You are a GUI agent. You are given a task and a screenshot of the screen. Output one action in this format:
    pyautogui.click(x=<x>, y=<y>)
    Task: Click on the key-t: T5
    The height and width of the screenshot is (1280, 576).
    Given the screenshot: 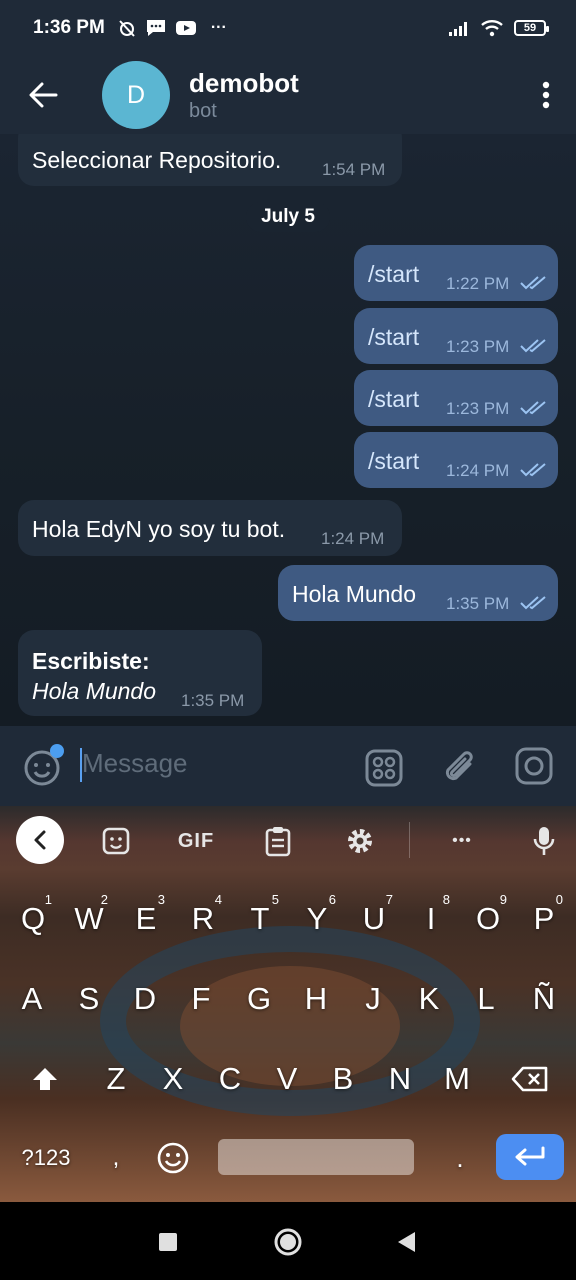 What is the action you would take?
    pyautogui.click(x=260, y=918)
    